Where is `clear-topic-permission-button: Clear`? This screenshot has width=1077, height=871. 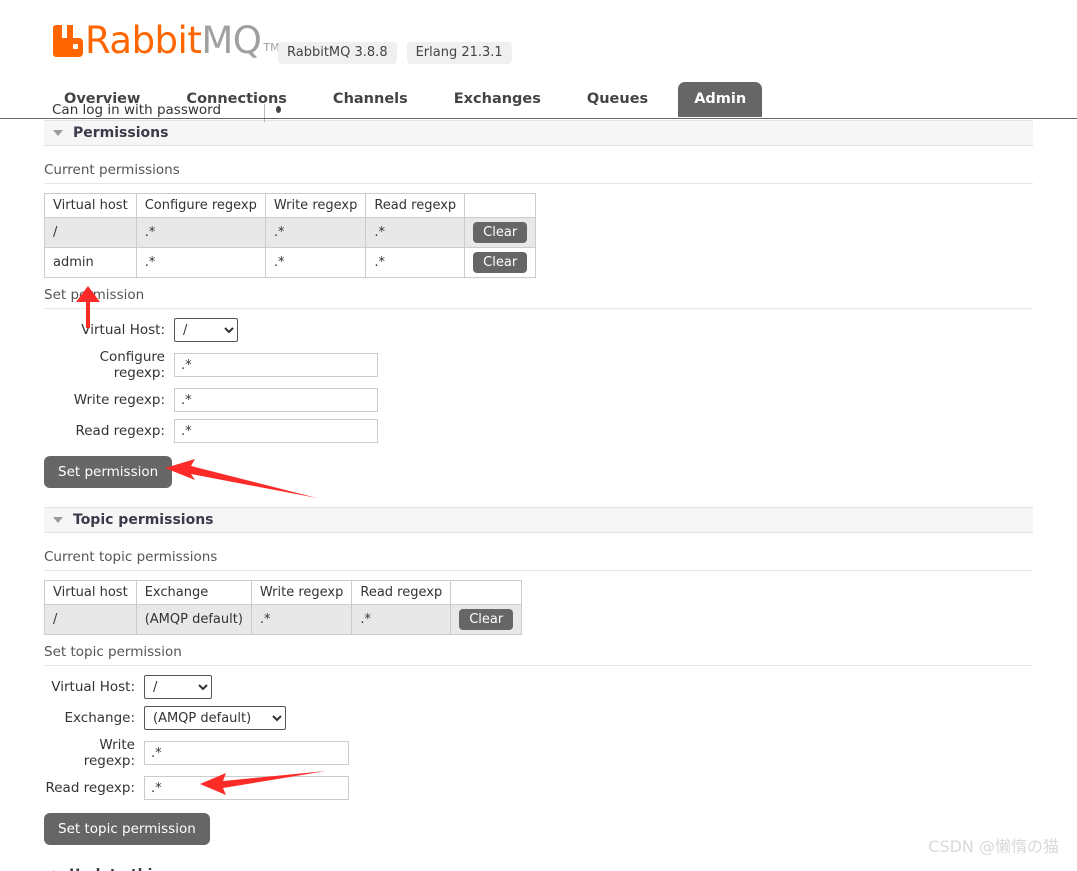 clear-topic-permission-button: Clear is located at coordinates (486, 619).